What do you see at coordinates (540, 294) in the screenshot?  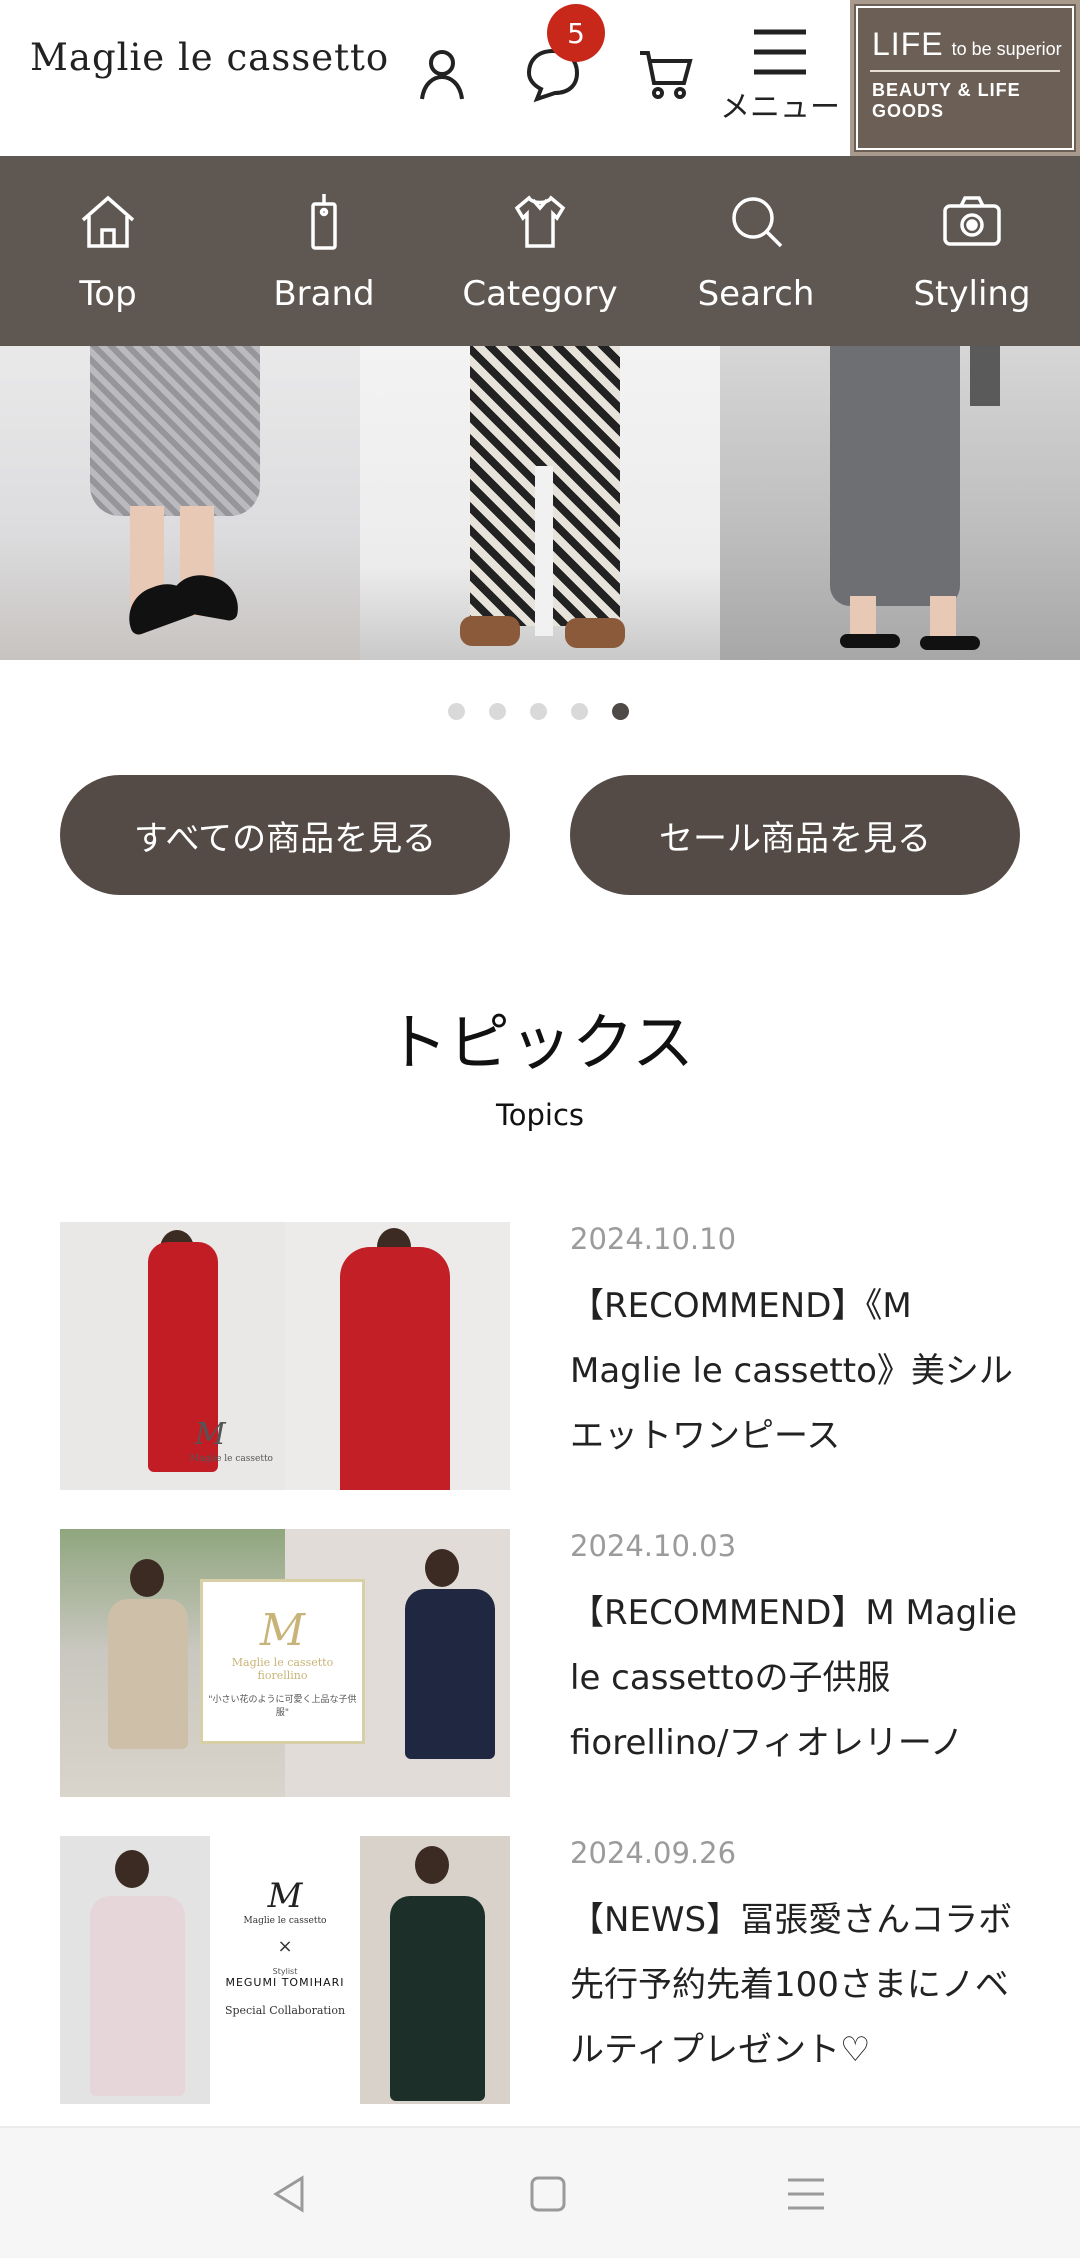 I see `nav-label-category: Category` at bounding box center [540, 294].